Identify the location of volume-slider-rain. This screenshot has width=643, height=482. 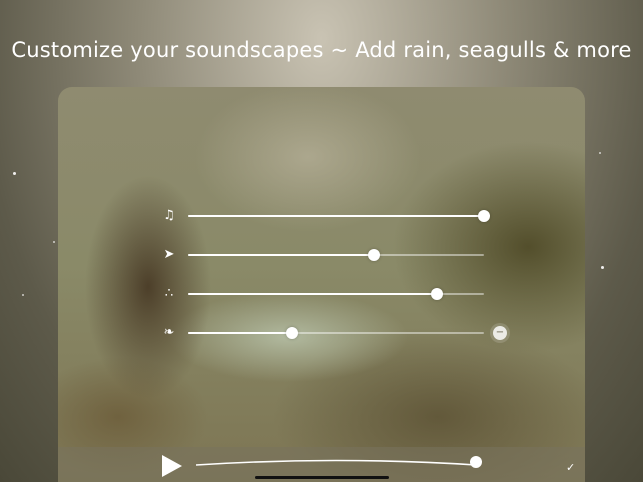
(336, 294).